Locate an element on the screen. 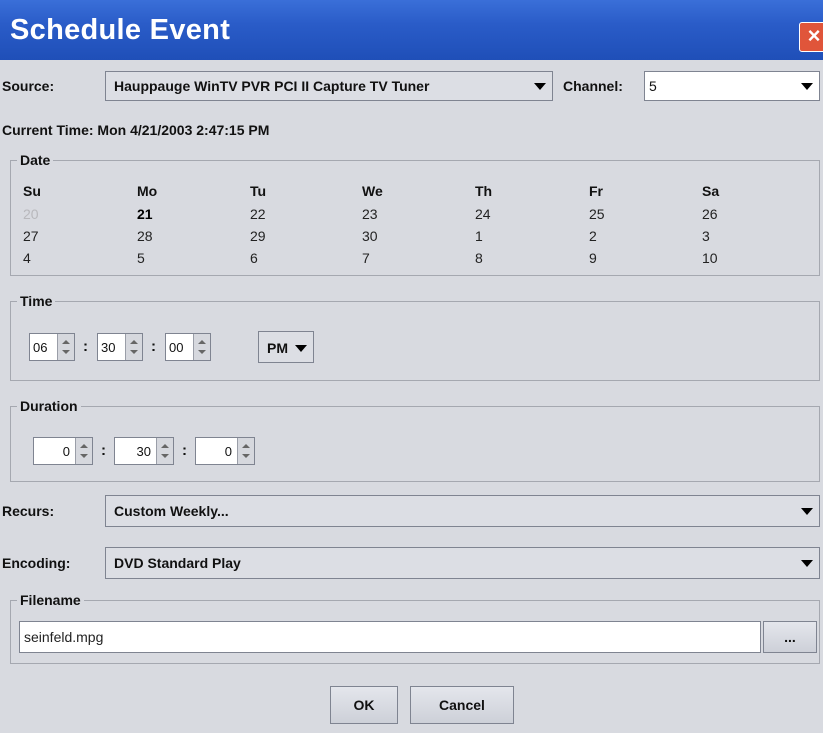 This screenshot has height=733, width=823. time-group: Time 06 : 30 : 00 PM is located at coordinates (415, 337).